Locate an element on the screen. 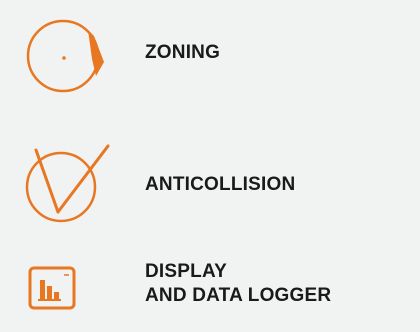 The width and height of the screenshot is (420, 332). display-label-line-1: DISPLAY is located at coordinates (186, 271).